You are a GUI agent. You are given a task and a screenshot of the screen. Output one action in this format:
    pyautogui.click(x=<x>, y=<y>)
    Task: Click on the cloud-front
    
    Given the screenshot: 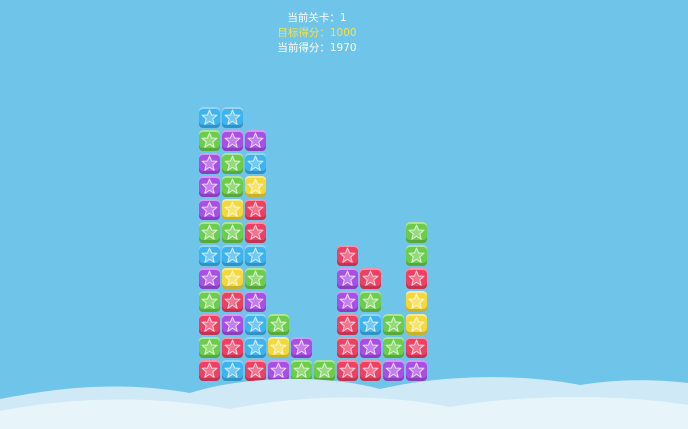 What is the action you would take?
    pyautogui.click(x=344, y=412)
    